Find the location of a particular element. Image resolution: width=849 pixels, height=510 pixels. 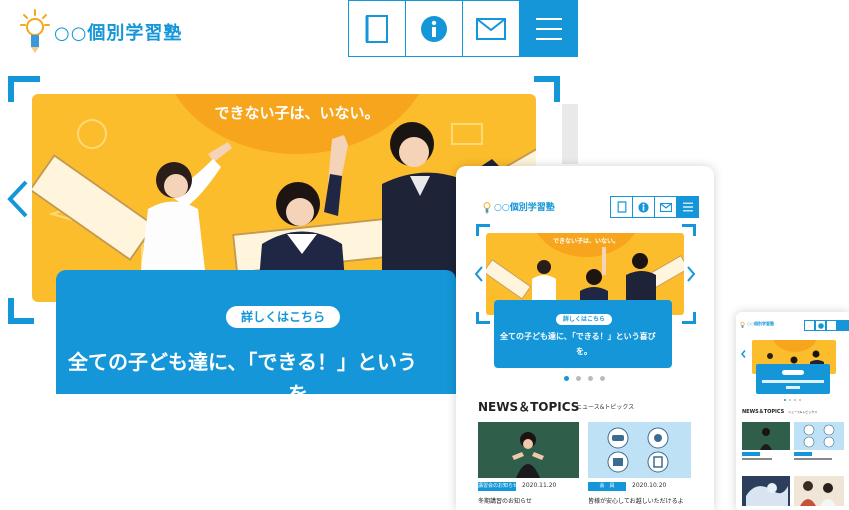

news-date: 2020.10.20 is located at coordinates (649, 485).